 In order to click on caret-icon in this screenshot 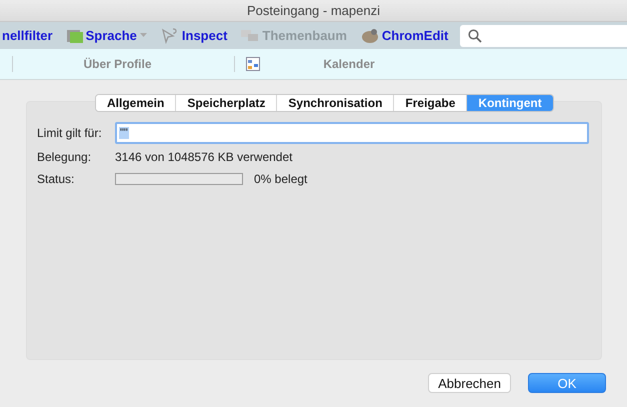, I will do `click(143, 35)`.